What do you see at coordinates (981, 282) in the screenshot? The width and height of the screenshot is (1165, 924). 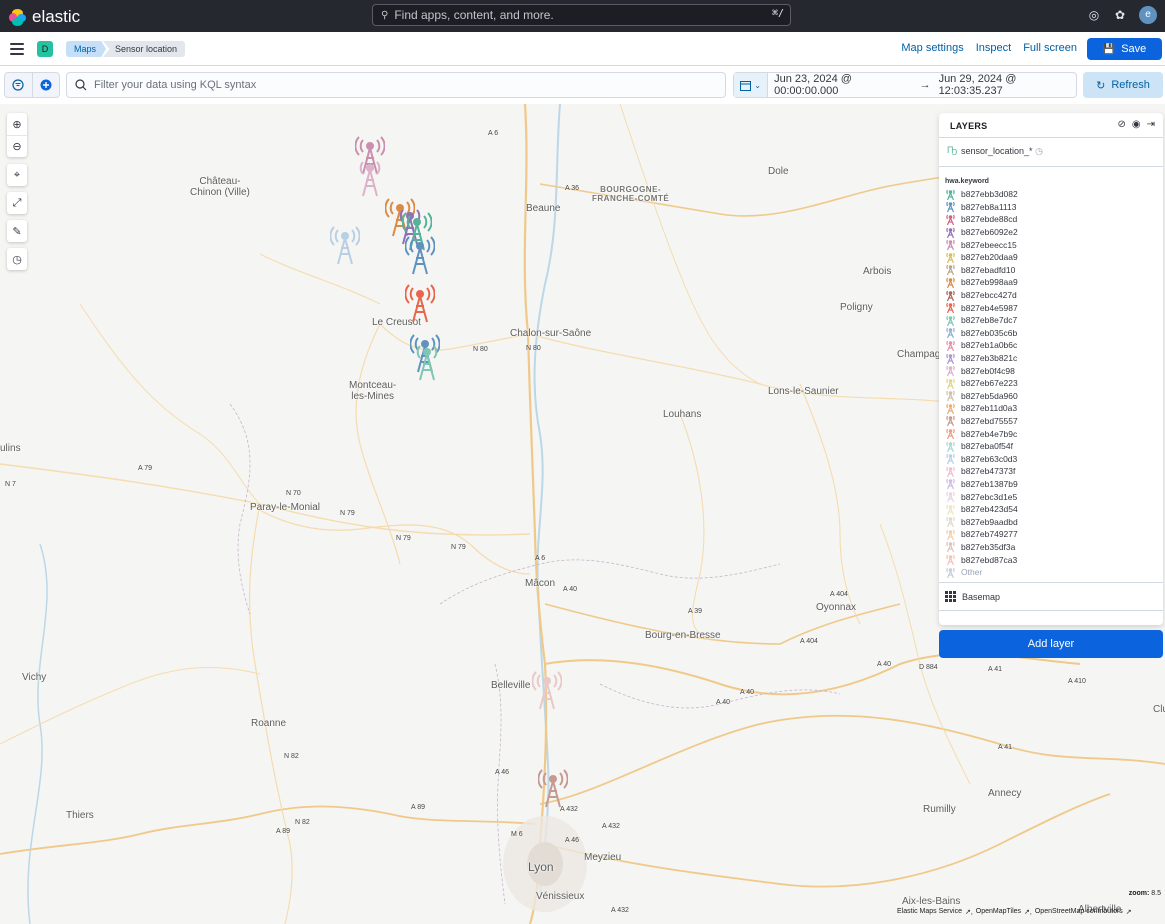 I see `legend-item: b827eb998aa9` at bounding box center [981, 282].